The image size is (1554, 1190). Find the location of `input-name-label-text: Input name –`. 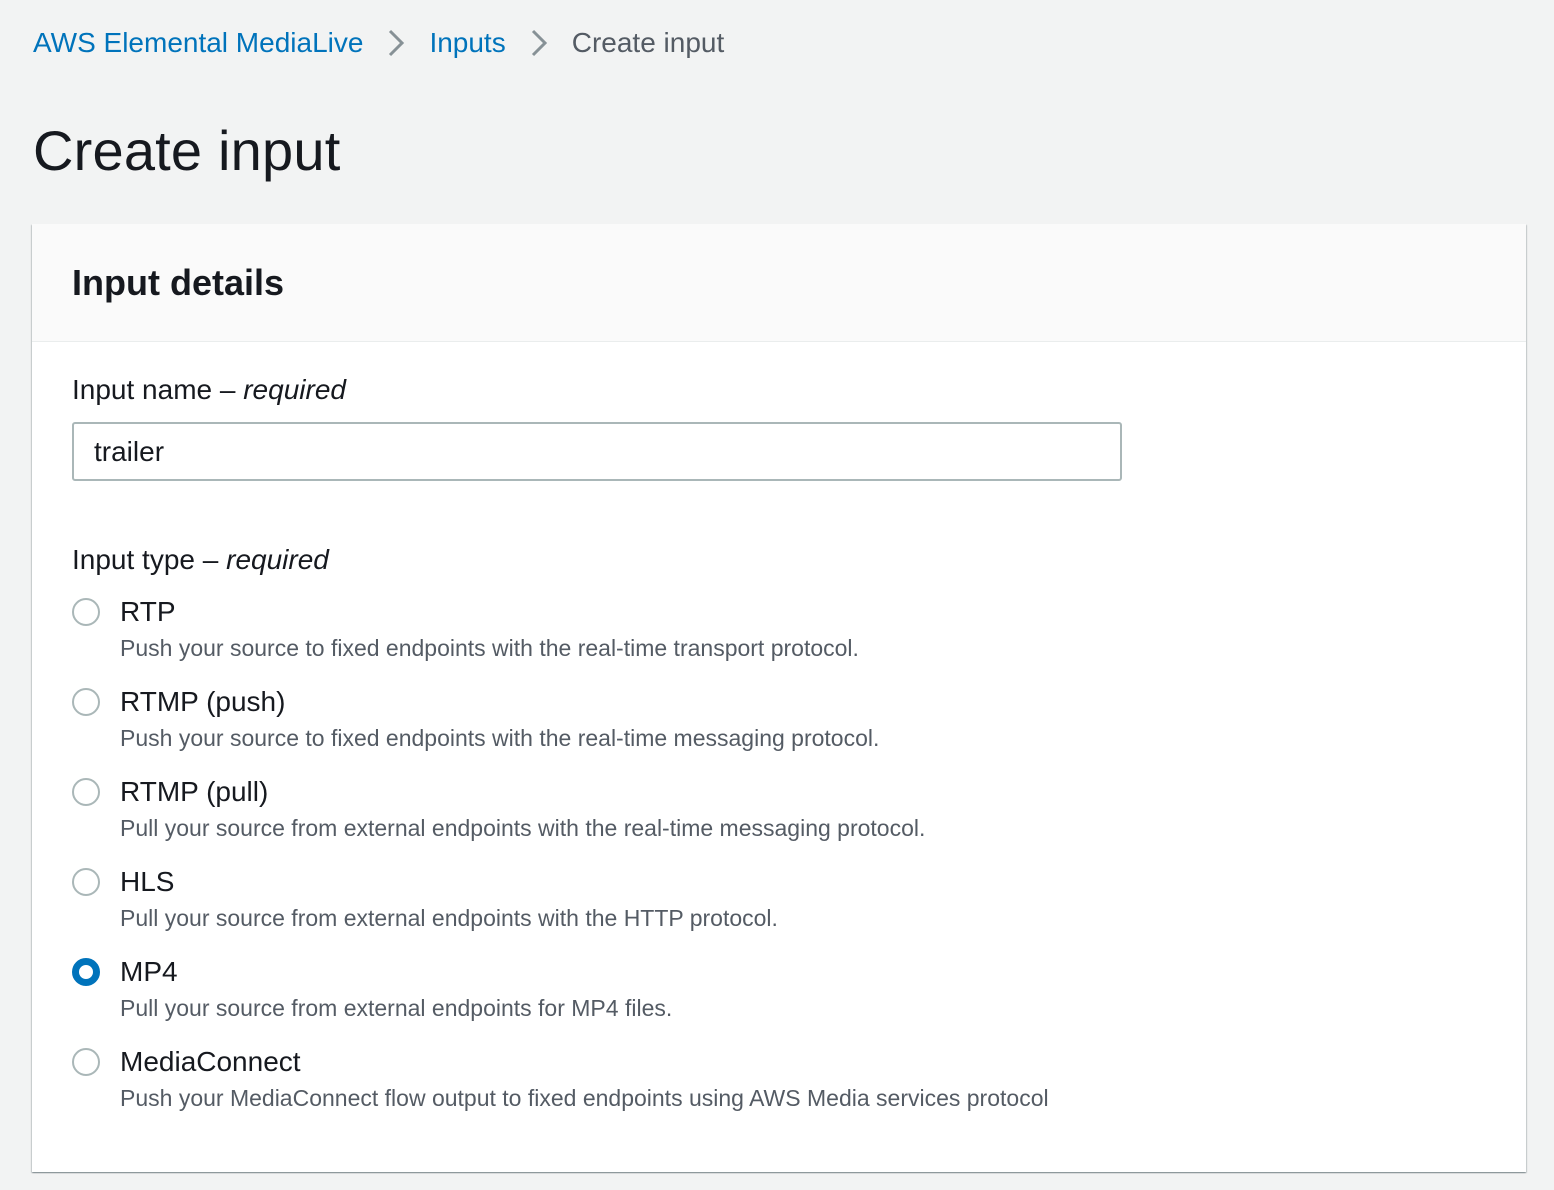

input-name-label-text: Input name – is located at coordinates (154, 389).